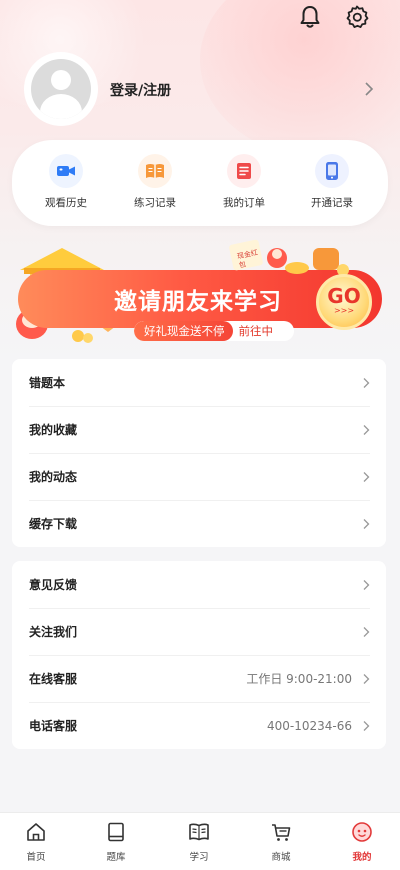 The width and height of the screenshot is (400, 870). Describe the element at coordinates (155, 203) in the screenshot. I see `quick-action-label: 练习记录` at that location.